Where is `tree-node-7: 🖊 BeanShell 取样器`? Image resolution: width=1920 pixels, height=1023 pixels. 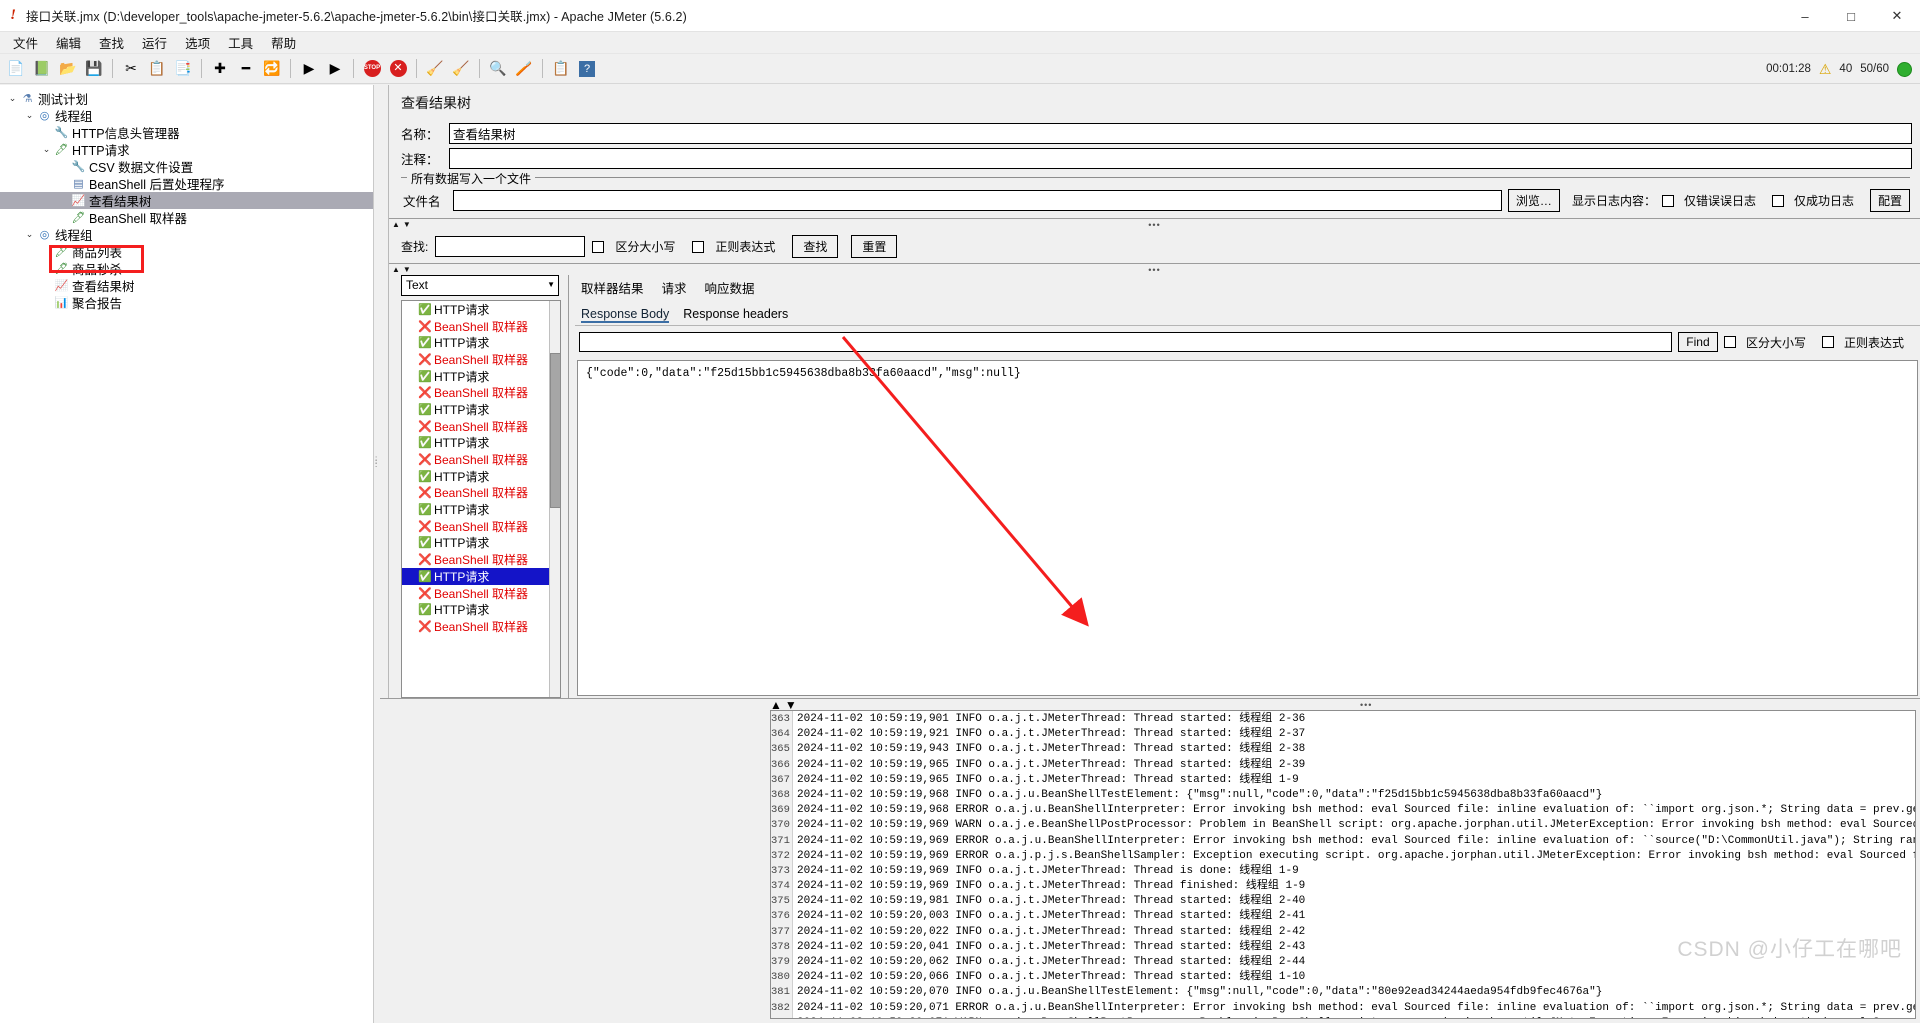 tree-node-7: 🖊 BeanShell 取样器 is located at coordinates (186, 217).